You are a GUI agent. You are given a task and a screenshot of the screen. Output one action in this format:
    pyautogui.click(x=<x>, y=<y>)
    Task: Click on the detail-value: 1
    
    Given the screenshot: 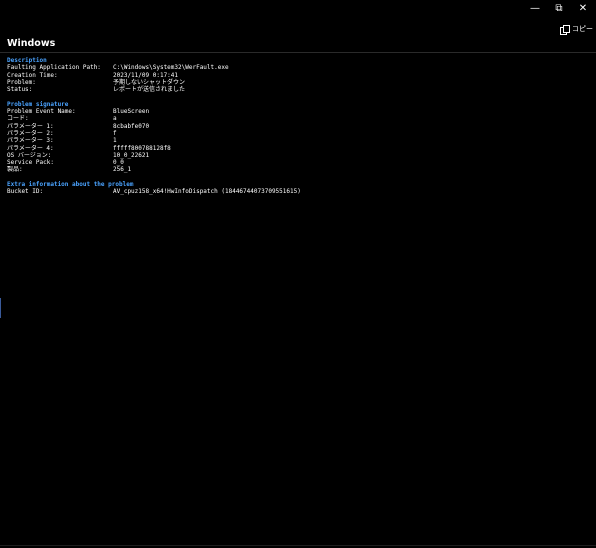 What is the action you would take?
    pyautogui.click(x=115, y=141)
    